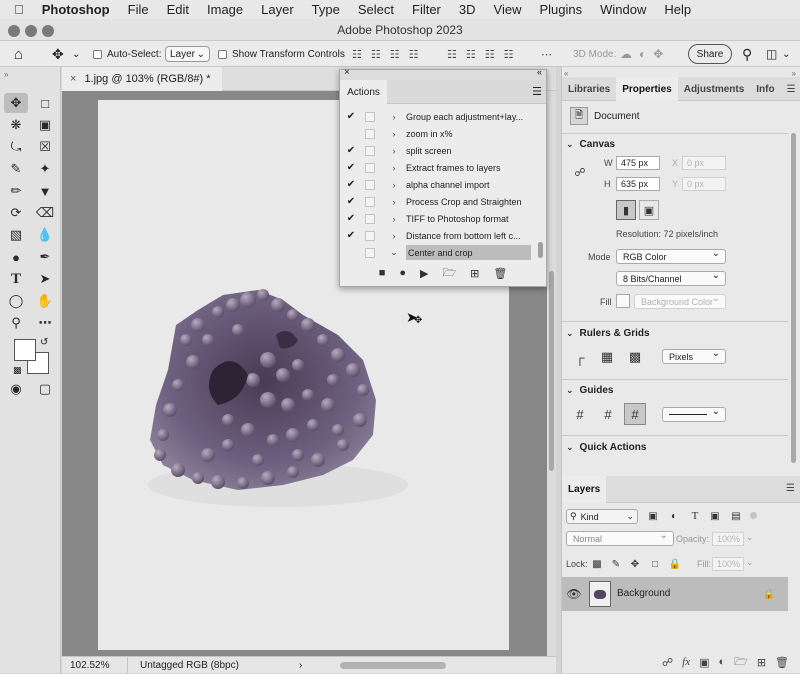 This screenshot has height=674, width=800. Describe the element at coordinates (710, 54) in the screenshot. I see `share-button: Share` at that location.